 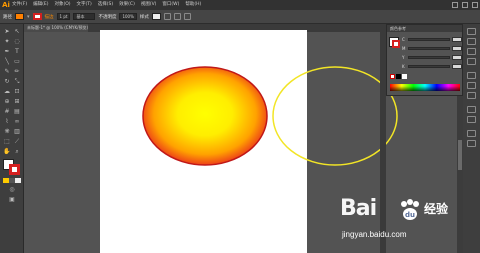 What do you see at coordinates (404, 76) in the screenshot?
I see `white-swatch` at bounding box center [404, 76].